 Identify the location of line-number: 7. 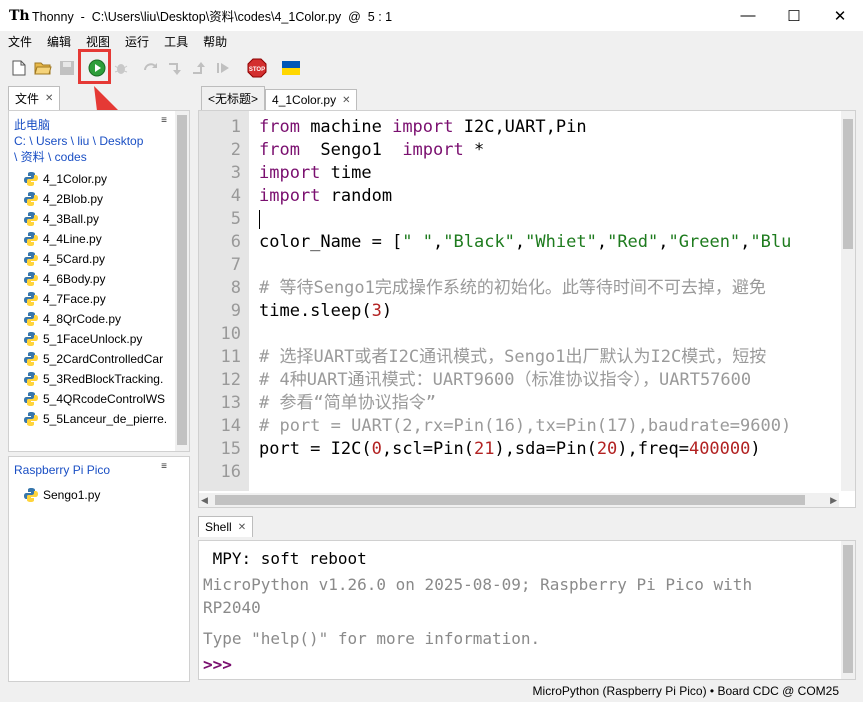
(235, 265).